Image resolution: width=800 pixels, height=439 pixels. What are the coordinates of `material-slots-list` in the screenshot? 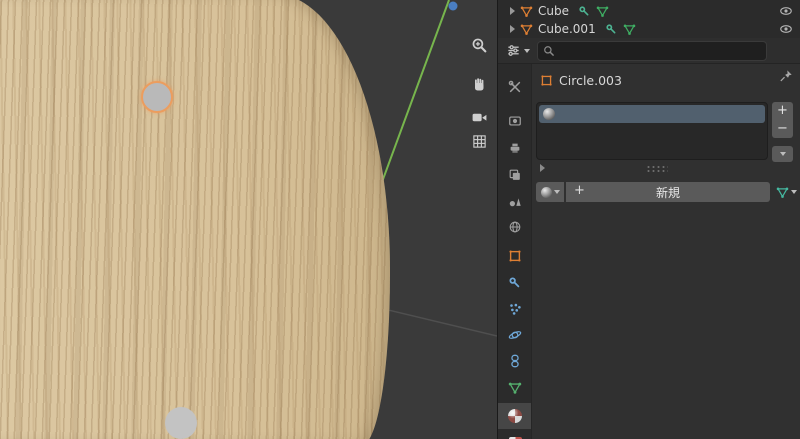 It's located at (652, 131).